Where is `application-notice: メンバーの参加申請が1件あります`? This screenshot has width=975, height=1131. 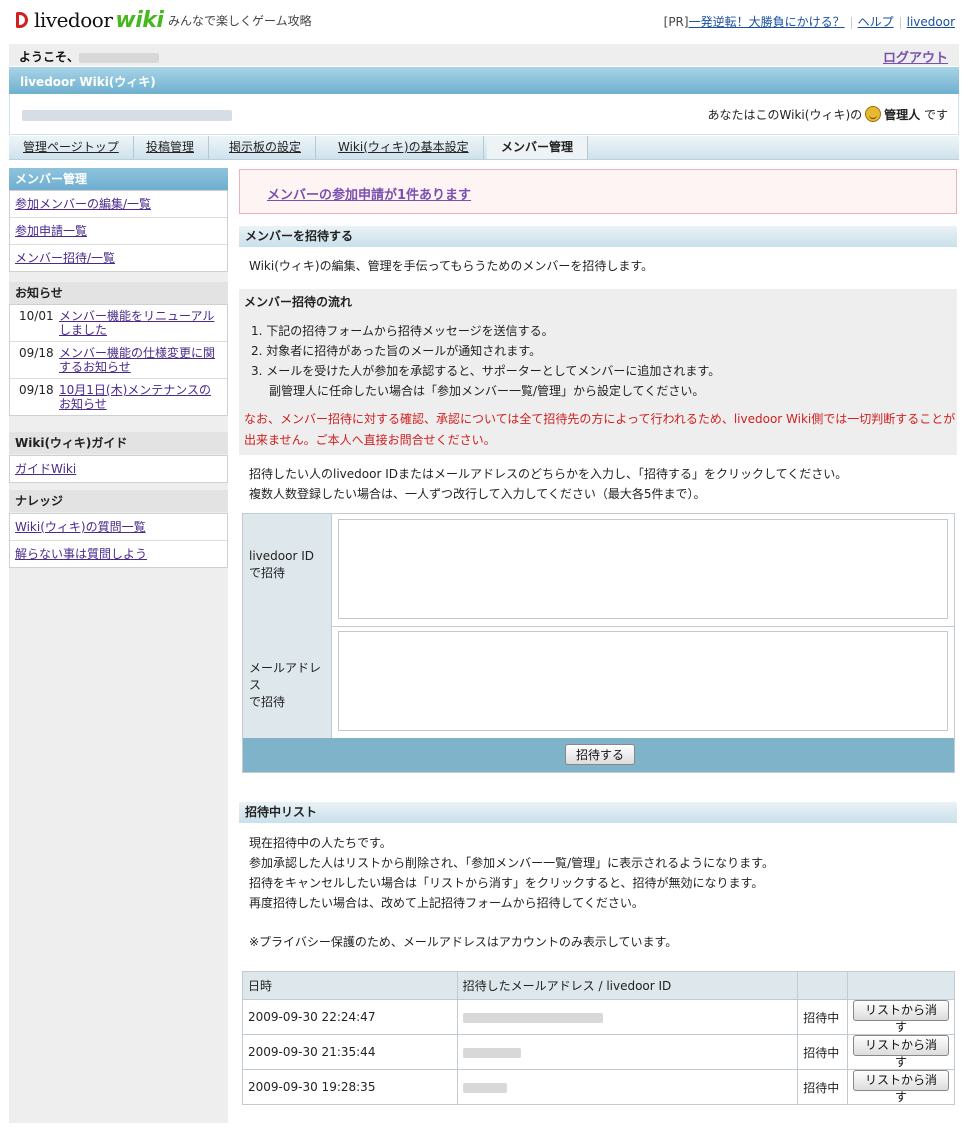 application-notice: メンバーの参加申請が1件あります is located at coordinates (598, 191).